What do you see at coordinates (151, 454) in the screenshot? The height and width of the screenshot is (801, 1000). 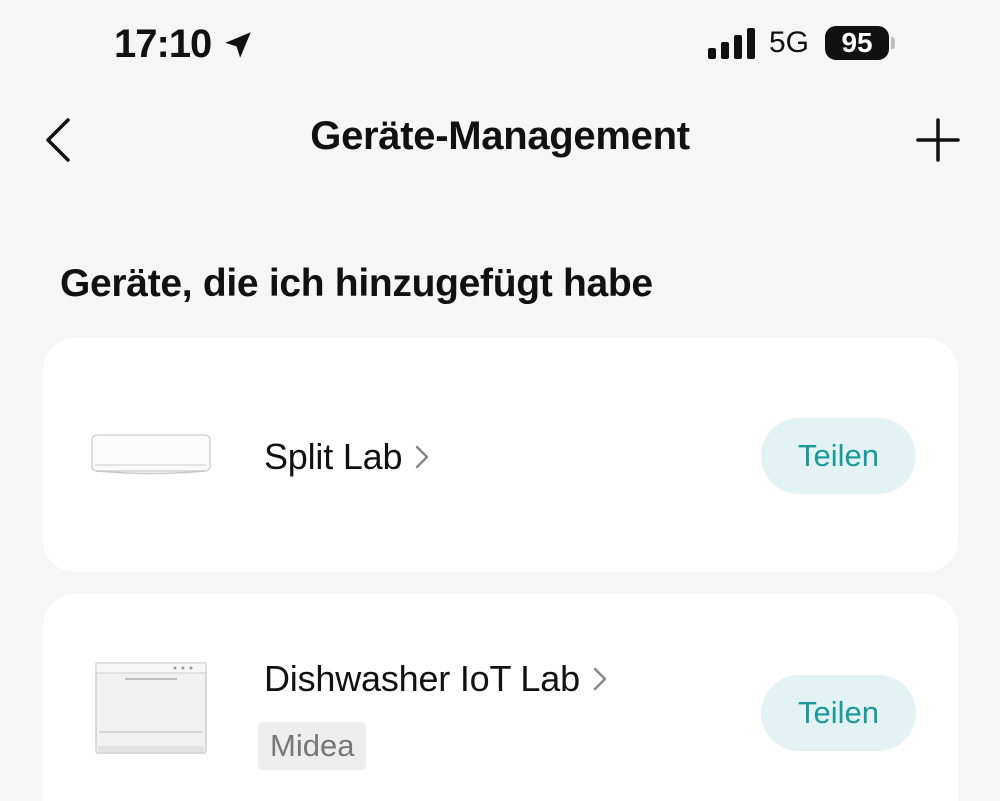 I see `air-conditioner-icon` at bounding box center [151, 454].